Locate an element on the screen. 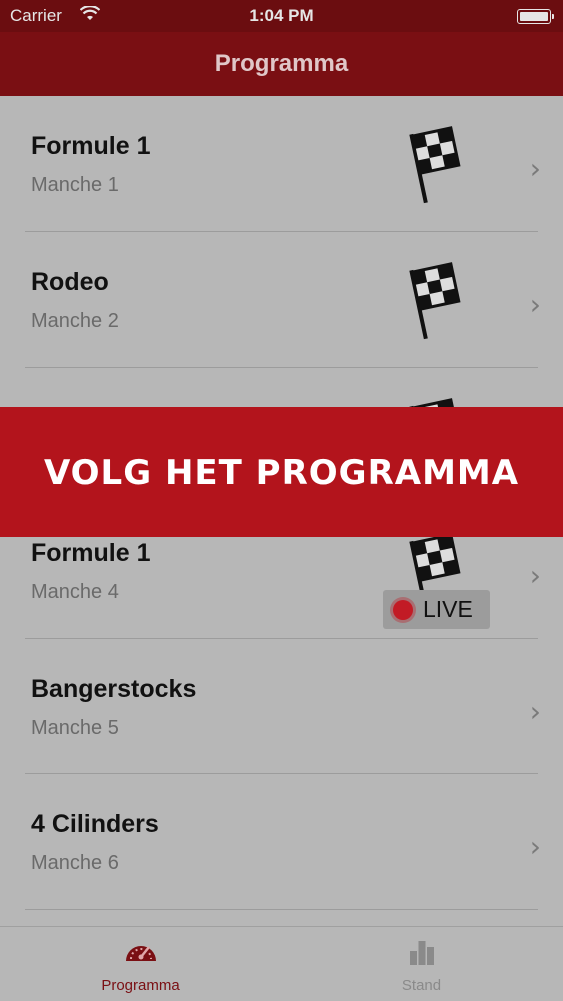 This screenshot has width=563, height=1001. battery-icon is located at coordinates (535, 16).